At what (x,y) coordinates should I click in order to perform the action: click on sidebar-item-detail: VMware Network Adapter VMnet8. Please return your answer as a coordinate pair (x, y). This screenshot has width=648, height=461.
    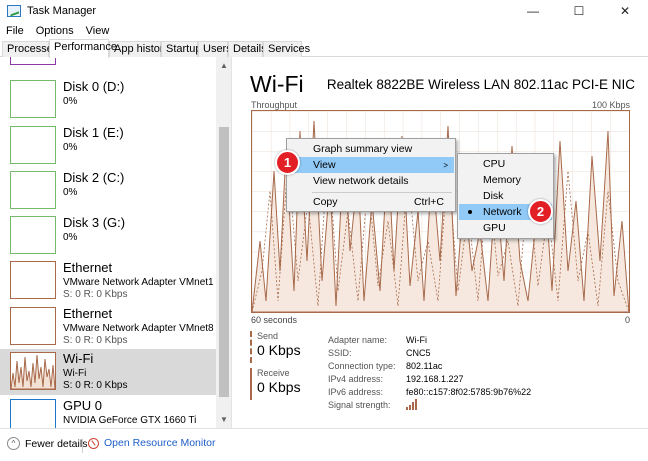
    Looking at the image, I should click on (138, 328).